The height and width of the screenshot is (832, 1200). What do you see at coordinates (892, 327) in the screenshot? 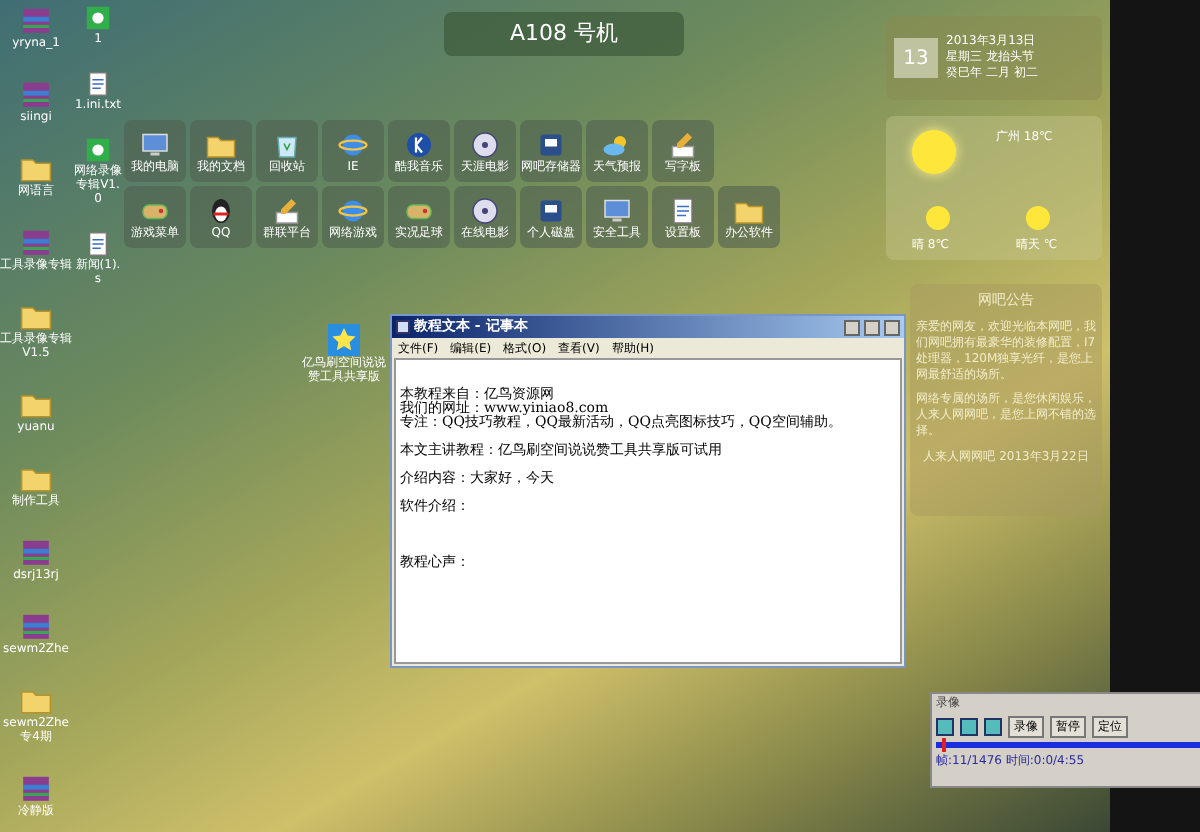
I see `close-button` at bounding box center [892, 327].